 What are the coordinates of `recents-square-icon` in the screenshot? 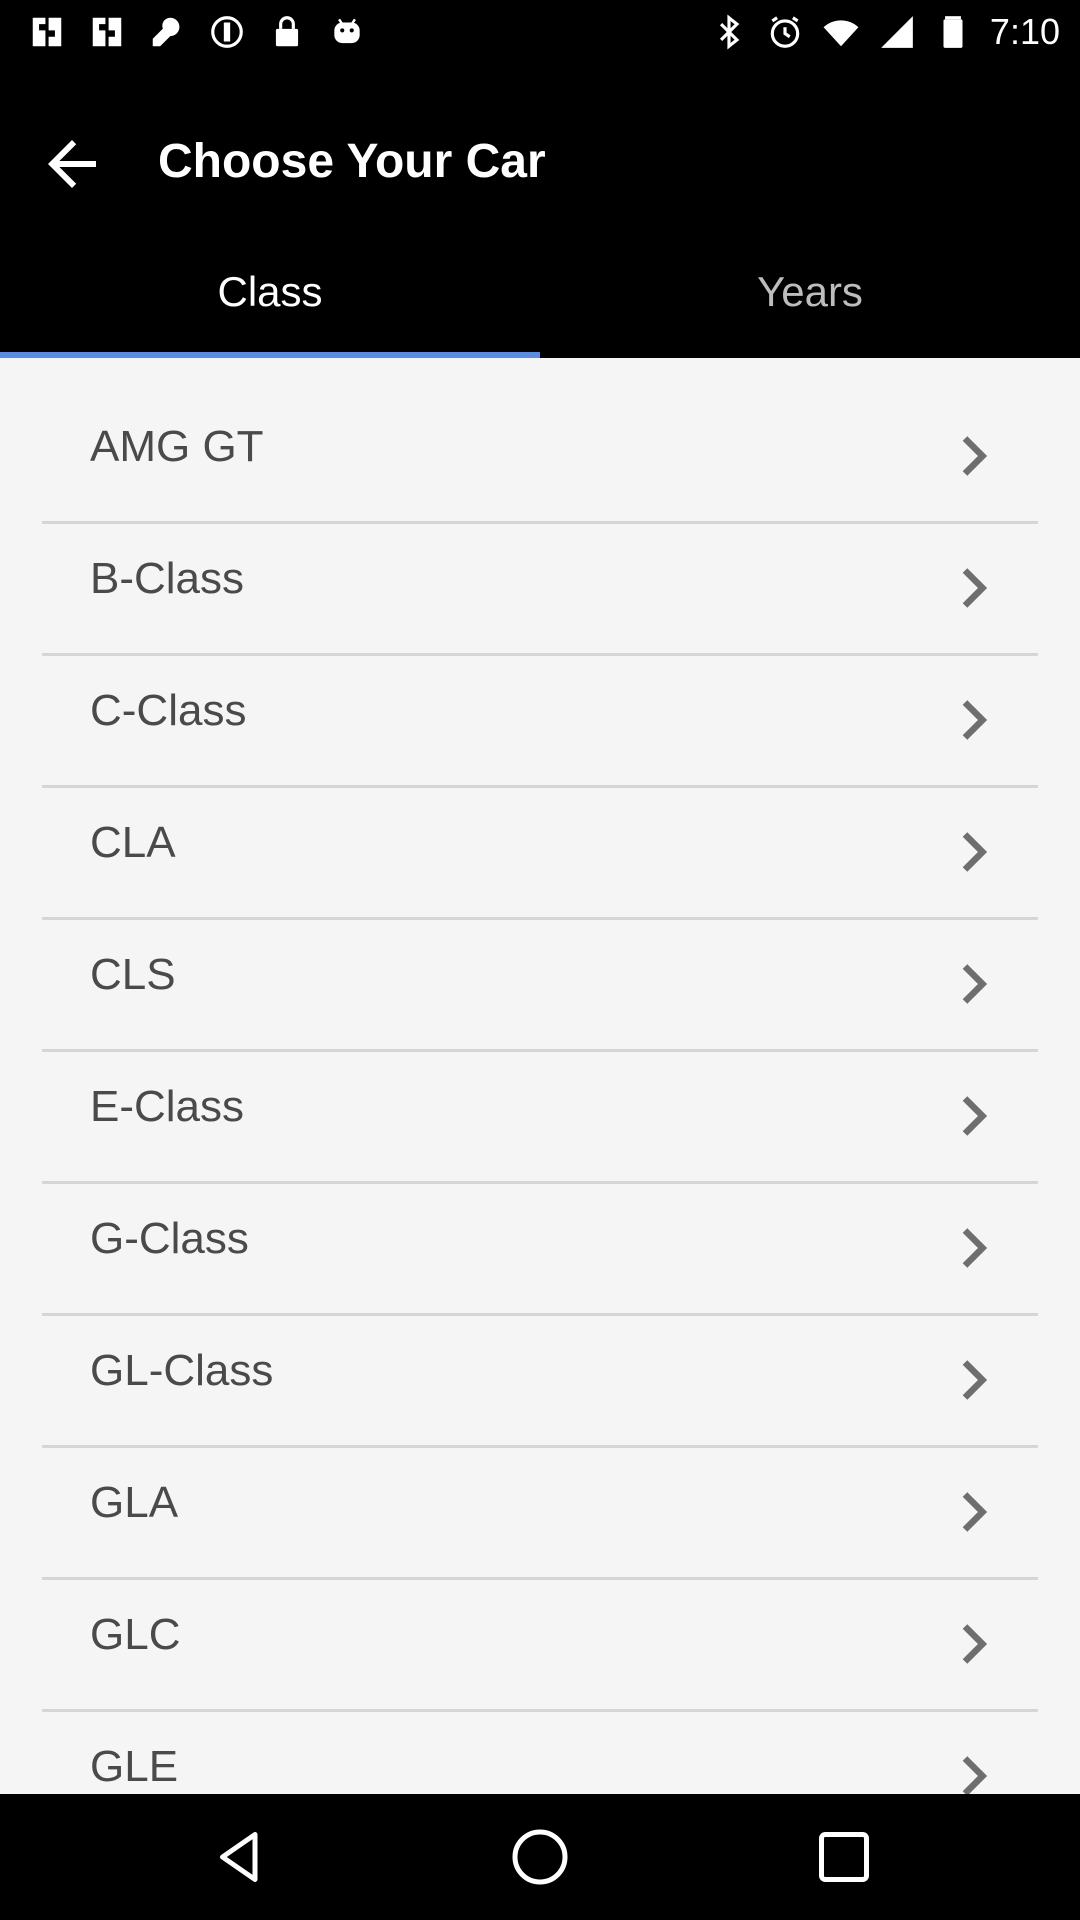 It's located at (844, 1857).